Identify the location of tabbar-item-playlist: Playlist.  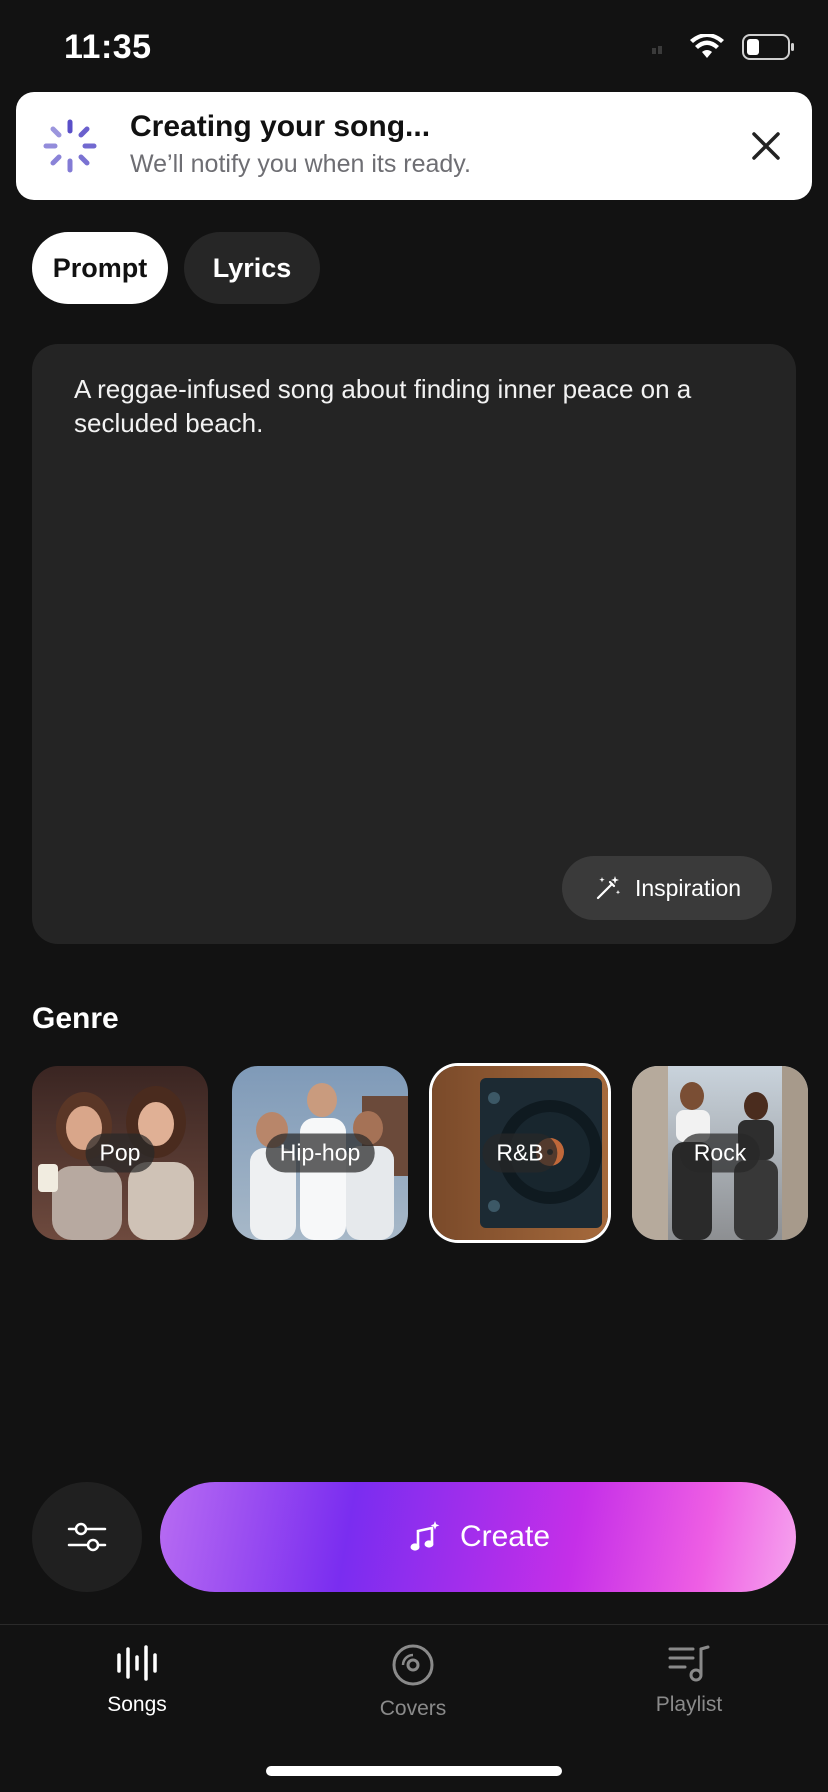
(689, 1680).